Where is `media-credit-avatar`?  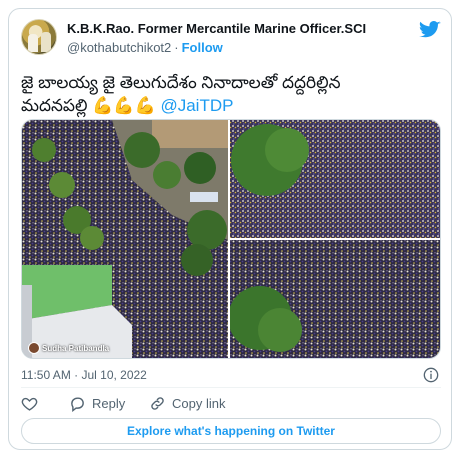
media-credit-avatar is located at coordinates (34, 348).